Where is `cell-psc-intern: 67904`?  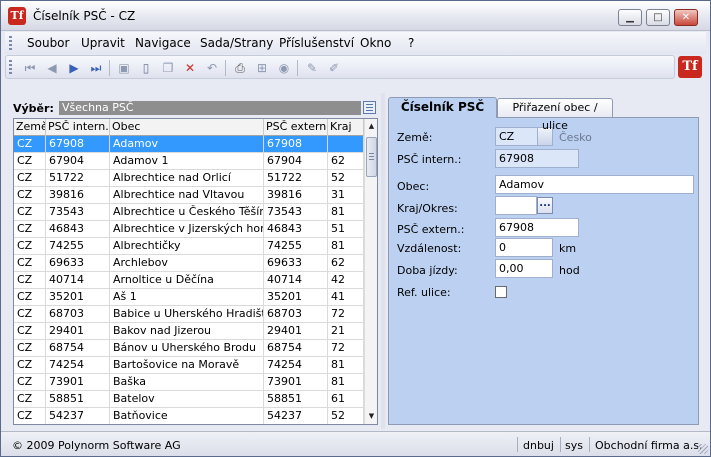 cell-psc-intern: 67904 is located at coordinates (78, 161).